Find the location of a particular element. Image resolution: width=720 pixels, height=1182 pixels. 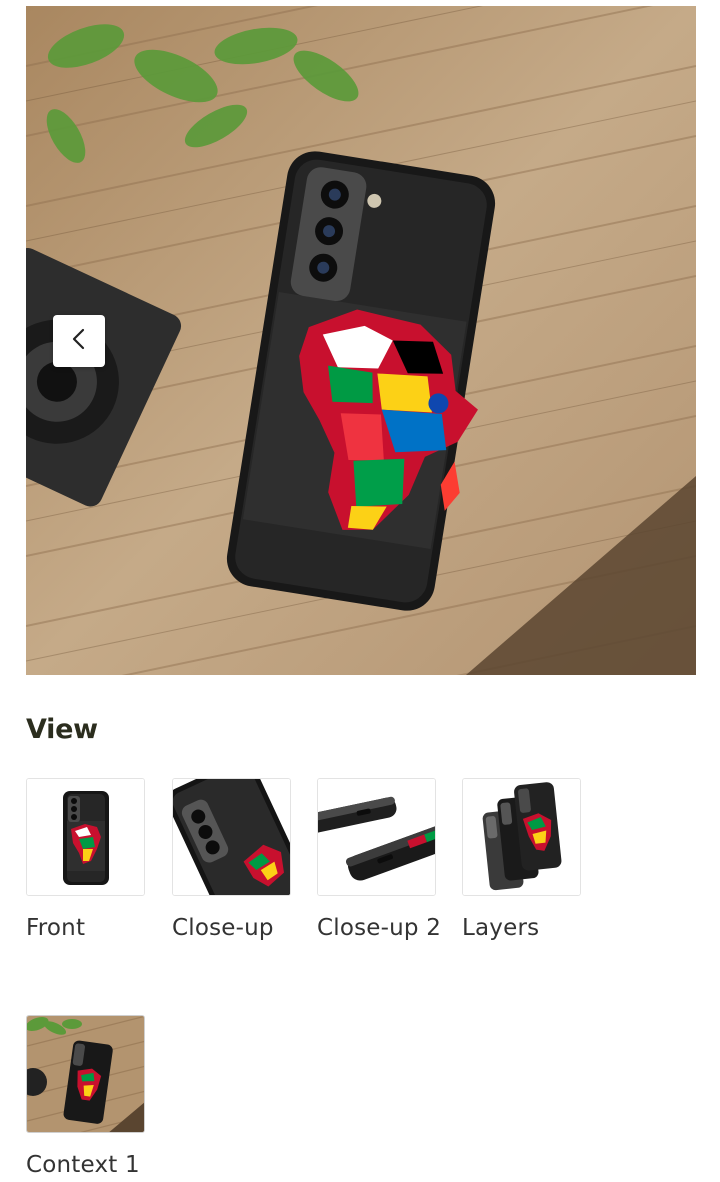

thumbnail-label-front: Front is located at coordinates (56, 928).